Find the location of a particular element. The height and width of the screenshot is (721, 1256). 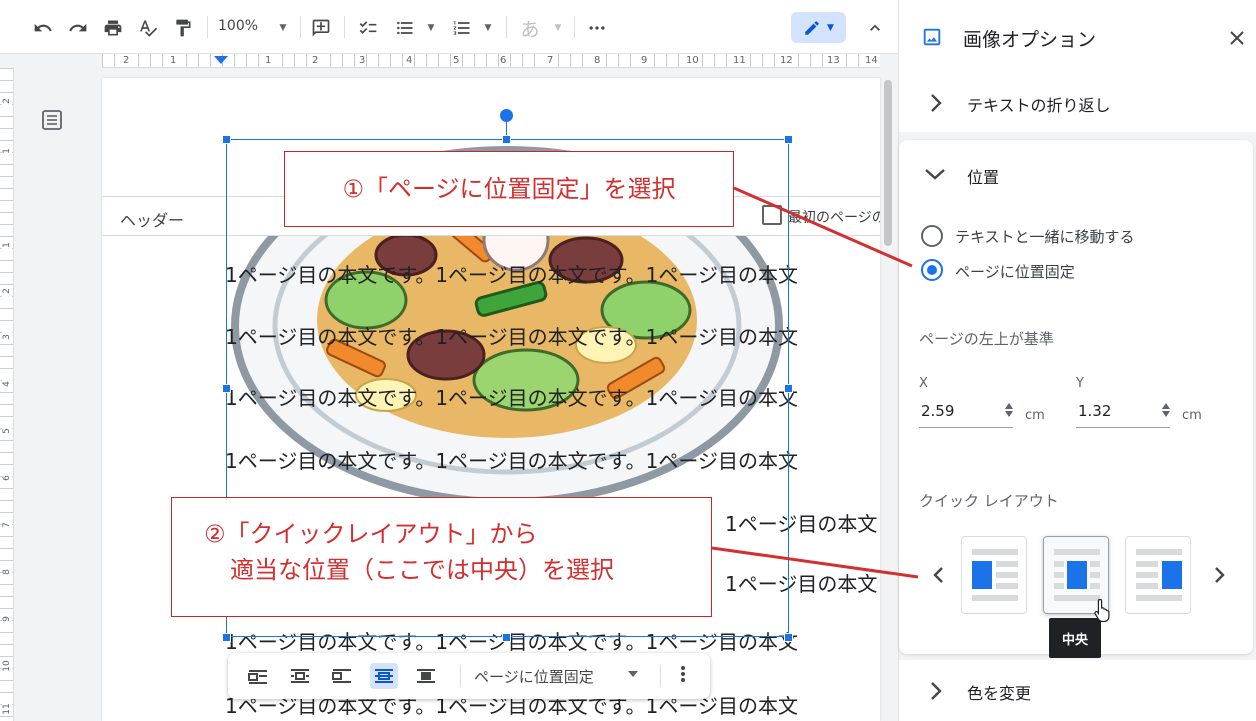

radio-label: ページに位置固定 is located at coordinates (1015, 271).